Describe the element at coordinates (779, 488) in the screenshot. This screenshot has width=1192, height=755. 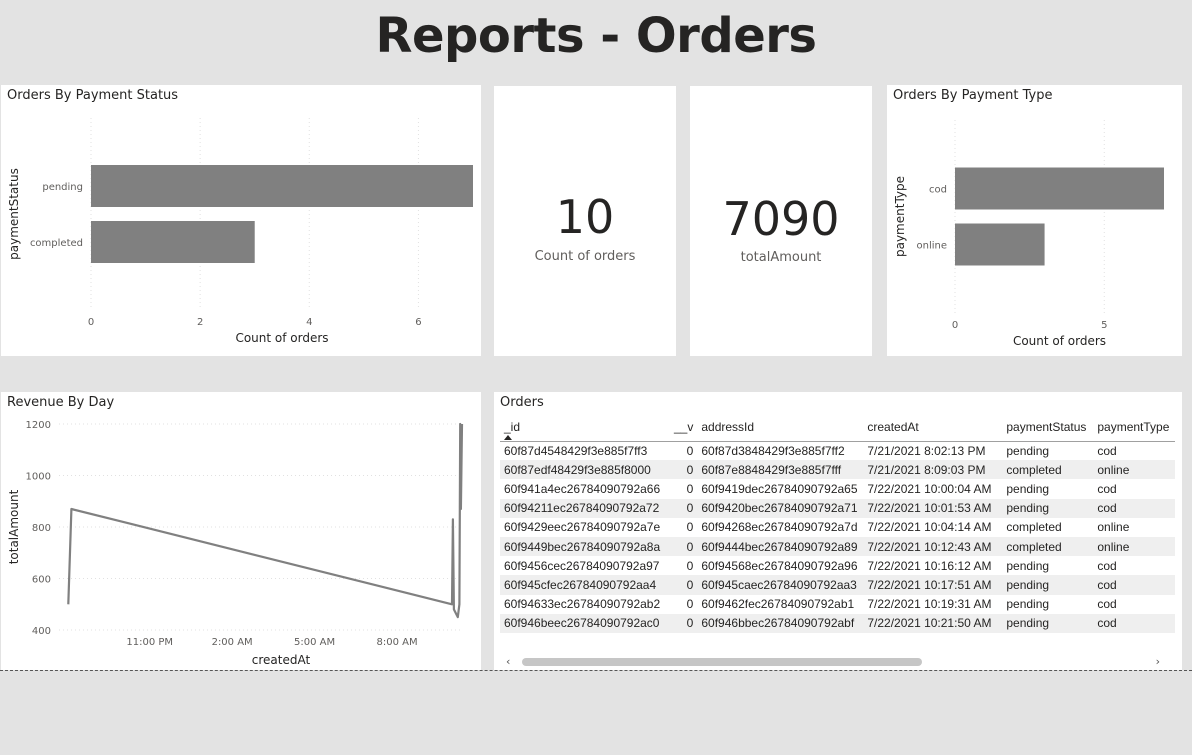
I see `cell-address-id: 60f9419dec26784090792a65` at that location.